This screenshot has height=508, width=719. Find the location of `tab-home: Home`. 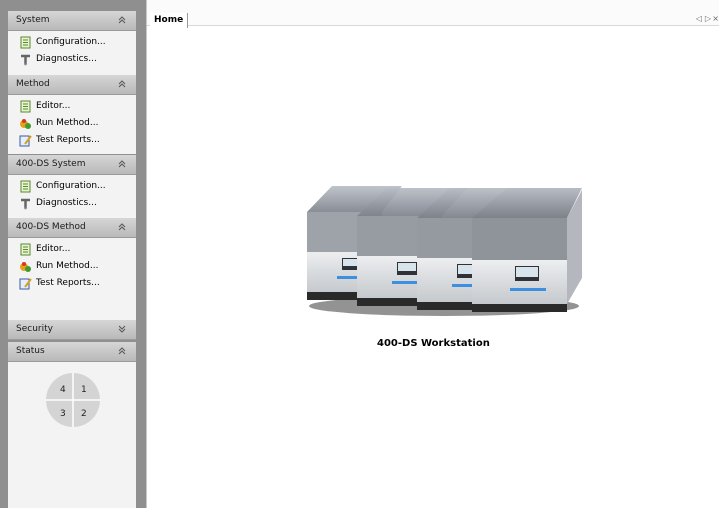

tab-home: Home is located at coordinates (169, 20).